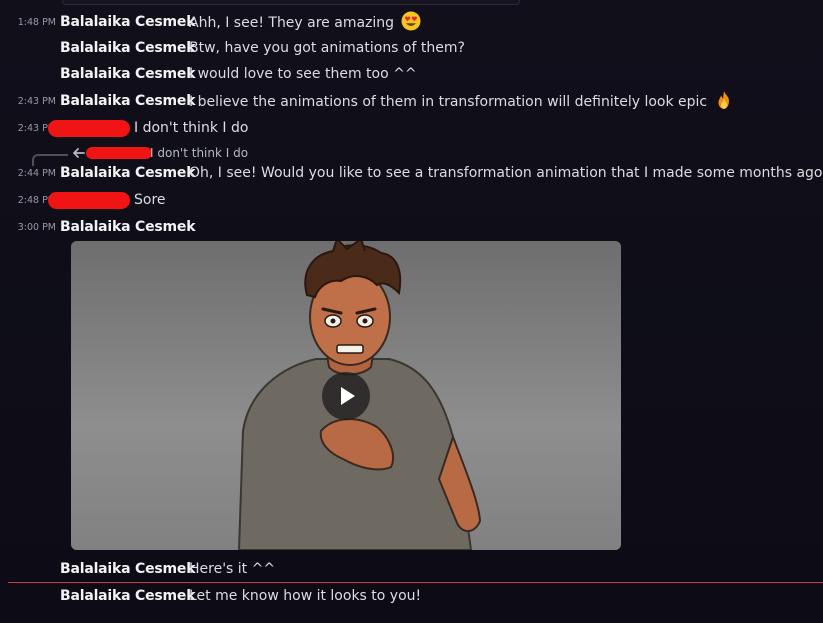  What do you see at coordinates (303, 74) in the screenshot?
I see `message-text: I would love to see them too ^^` at bounding box center [303, 74].